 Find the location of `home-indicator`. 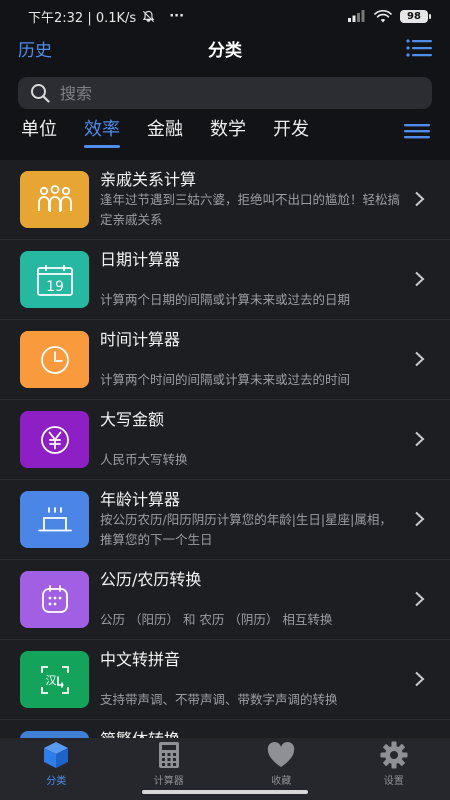

home-indicator is located at coordinates (225, 792).